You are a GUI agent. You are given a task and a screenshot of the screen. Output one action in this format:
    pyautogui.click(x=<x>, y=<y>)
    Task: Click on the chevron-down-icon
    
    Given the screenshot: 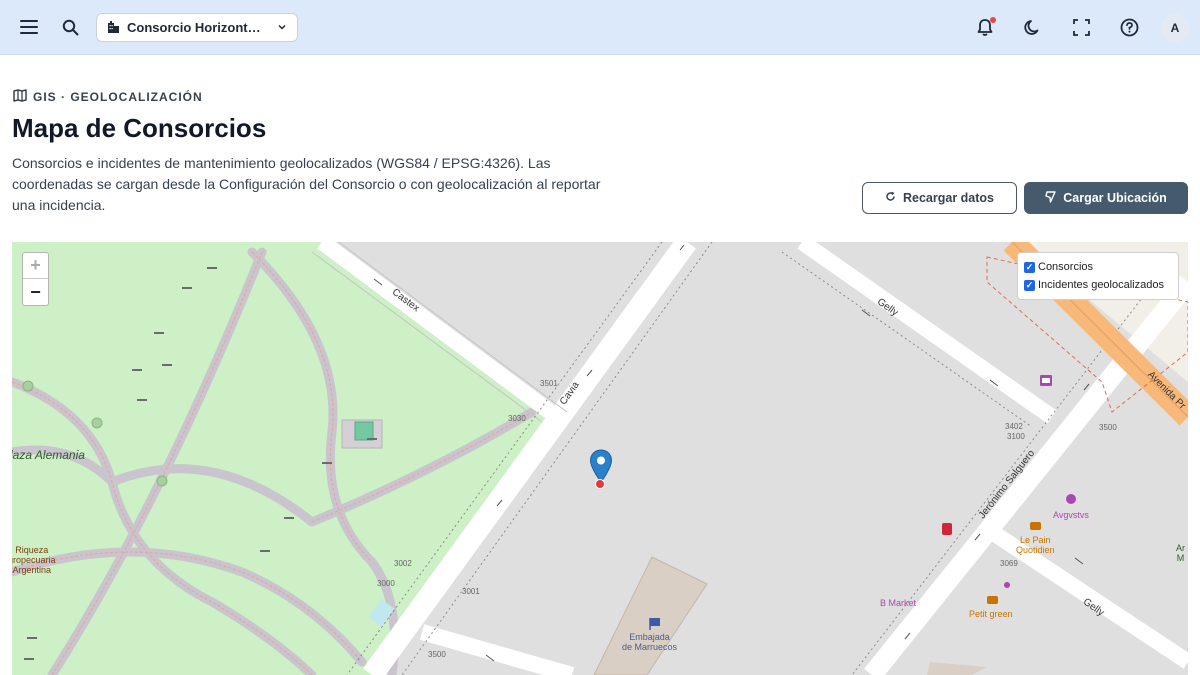 What is the action you would take?
    pyautogui.click(x=282, y=27)
    